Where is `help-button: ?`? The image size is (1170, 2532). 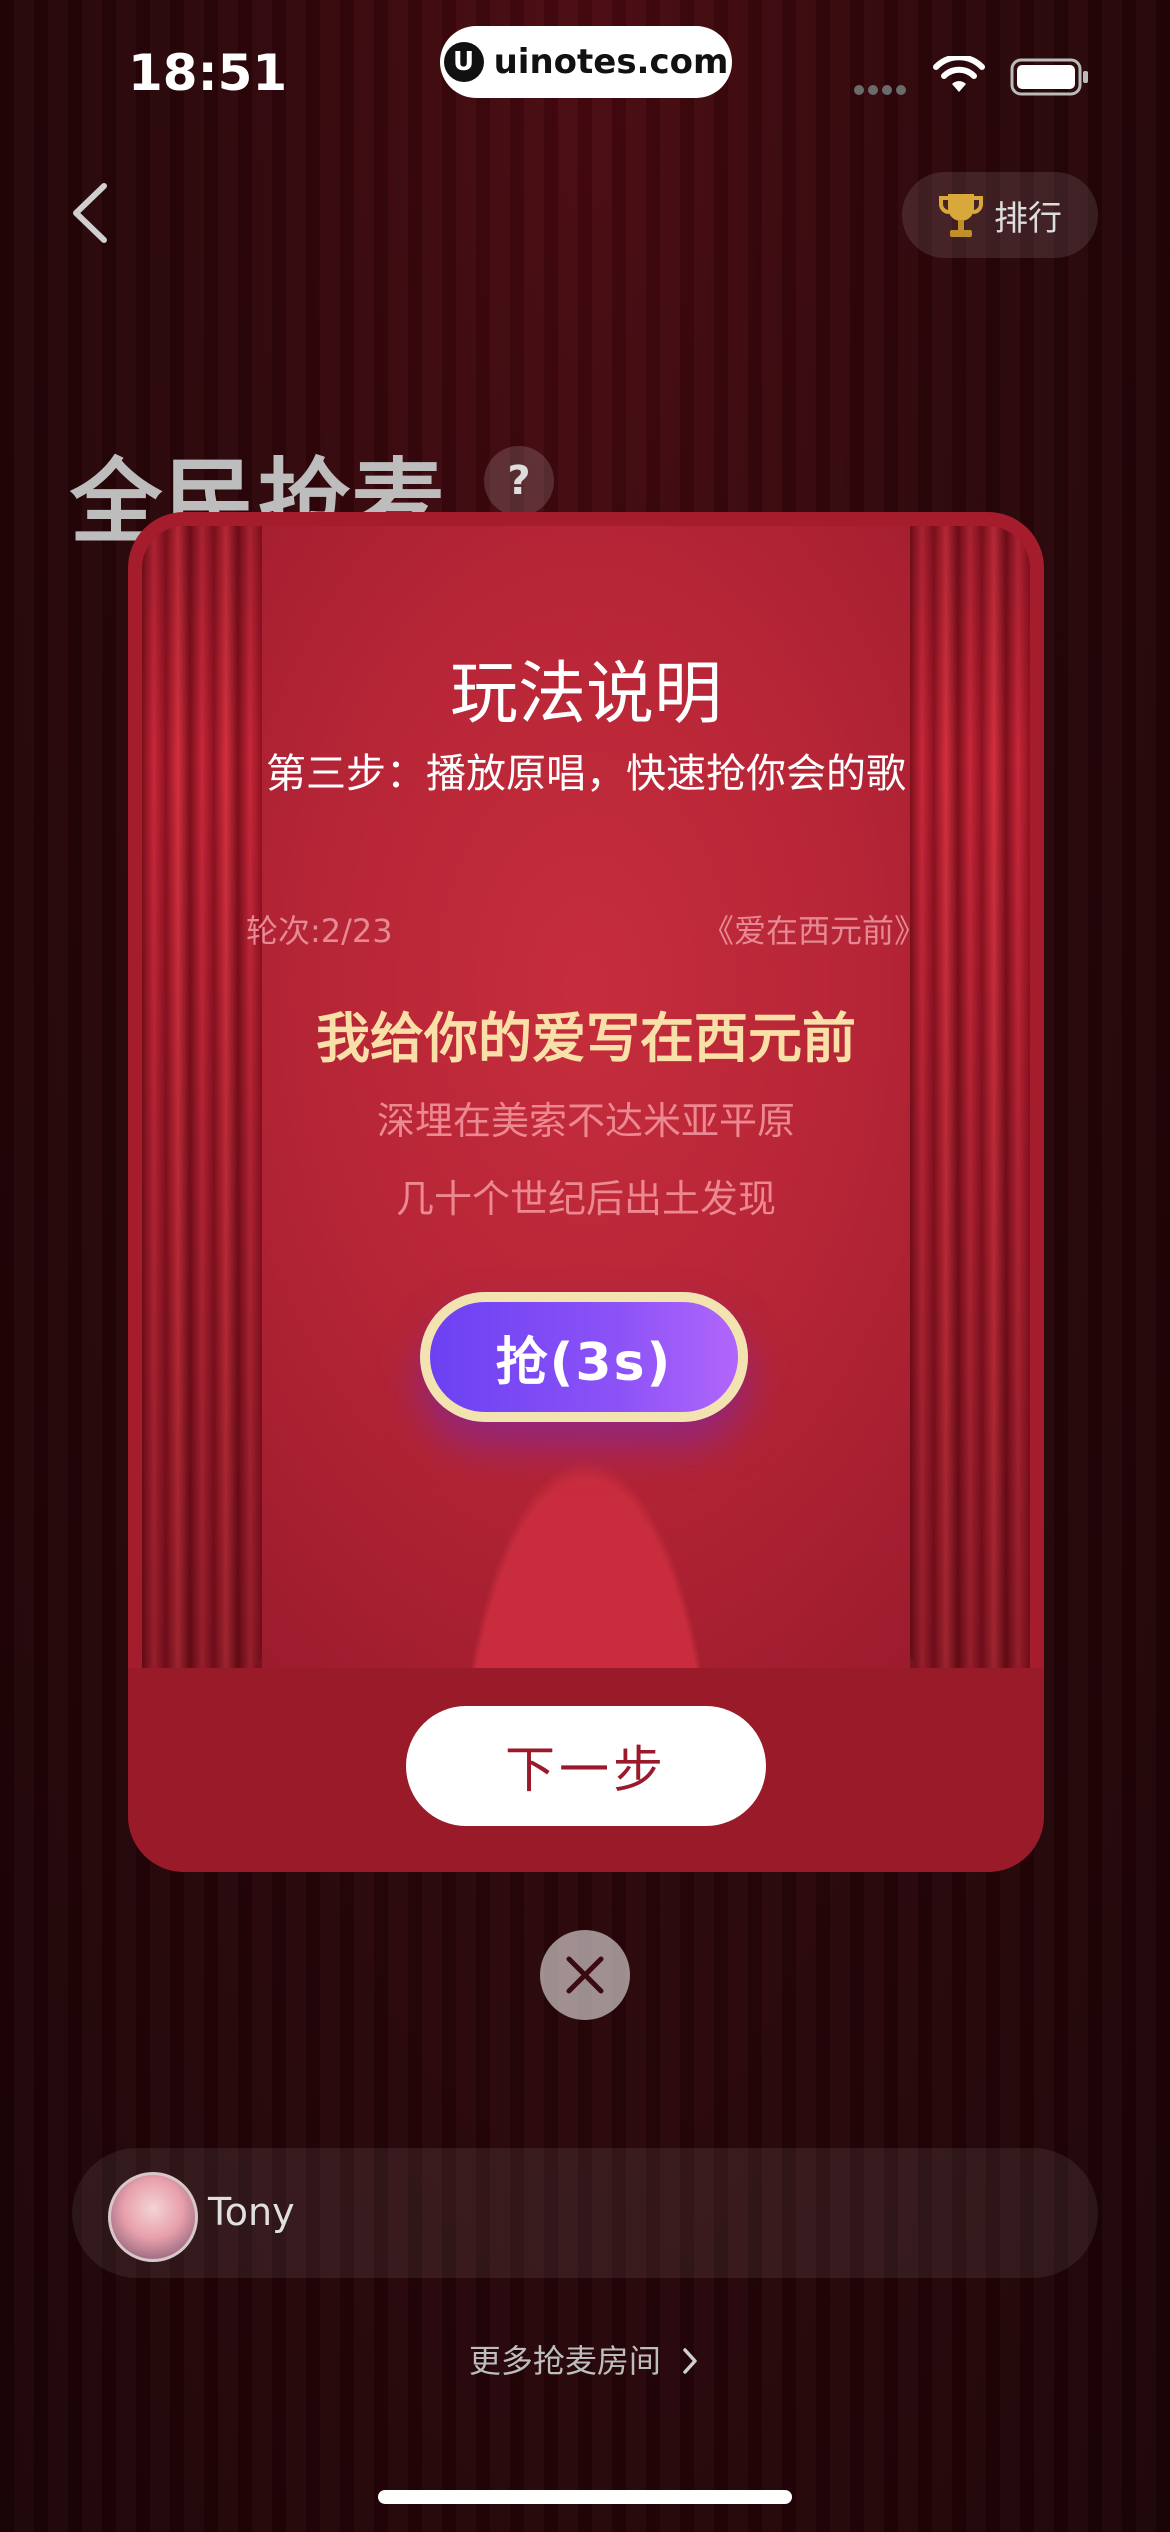
help-button: ? is located at coordinates (519, 481).